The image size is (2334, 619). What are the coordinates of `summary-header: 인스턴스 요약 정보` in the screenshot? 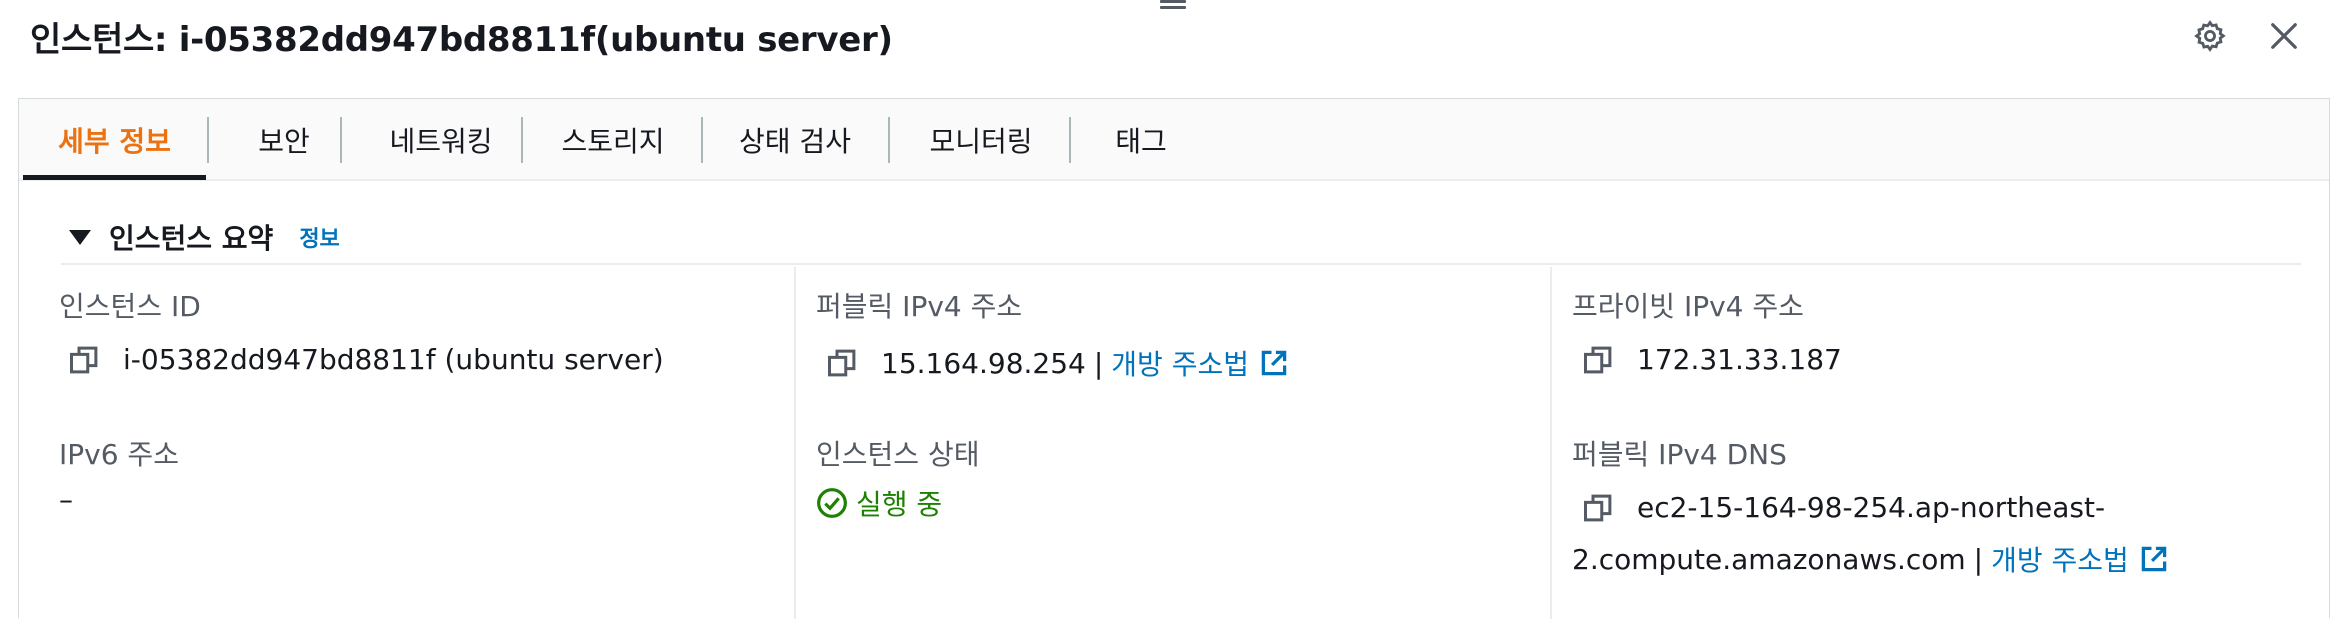 It's located at (204, 237).